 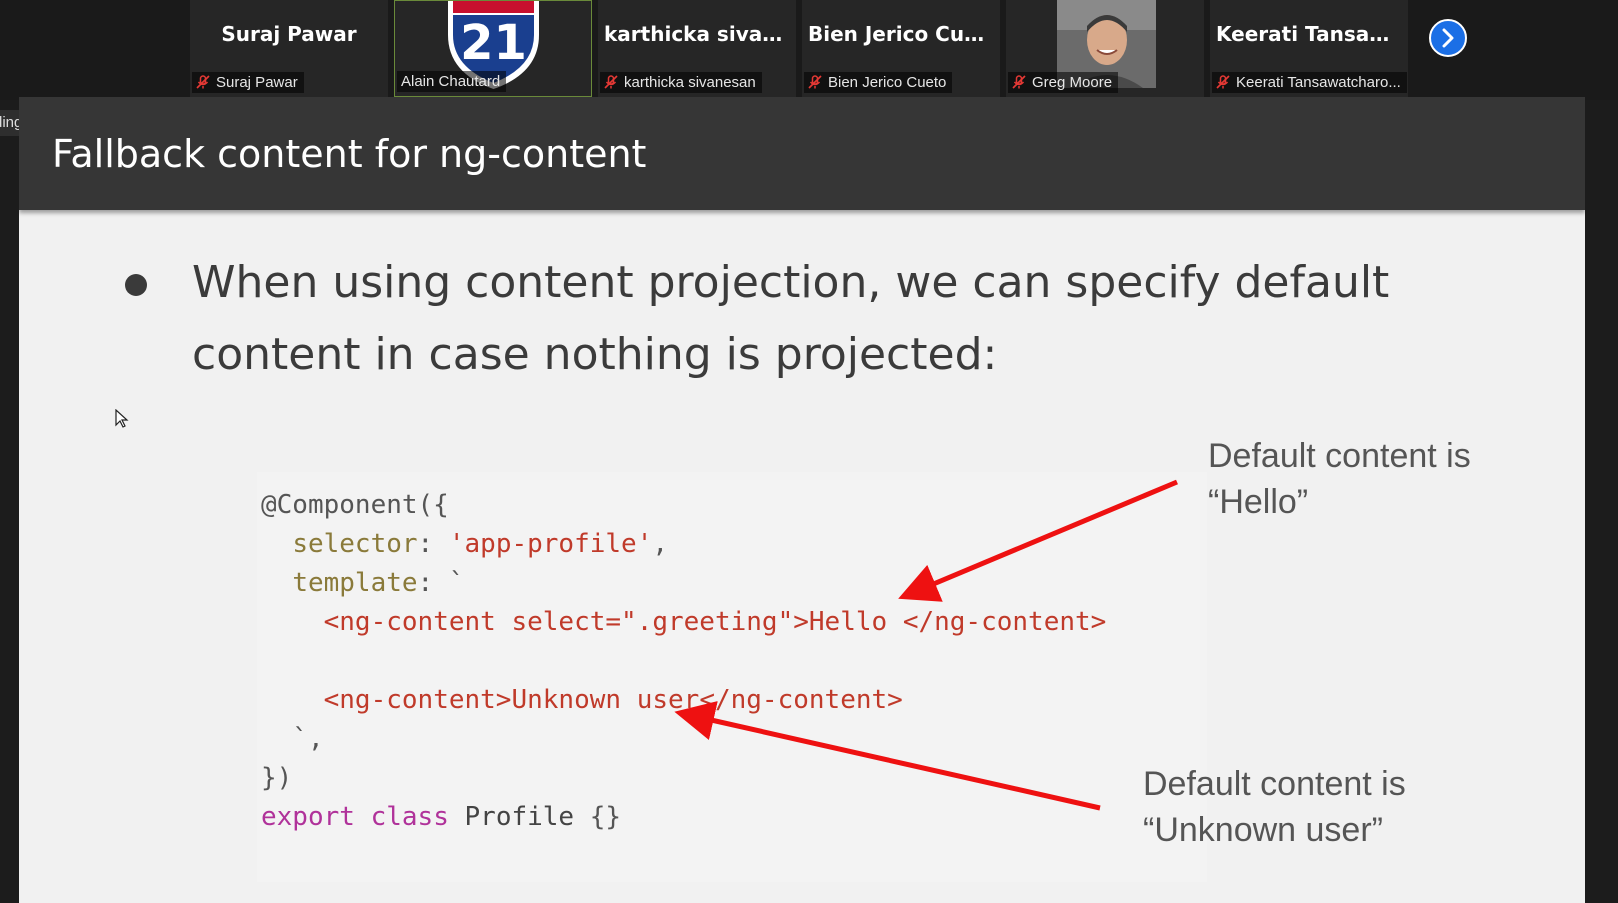 I want to click on participant-tile-active: 21 Alain Chautard, so click(x=493, y=48).